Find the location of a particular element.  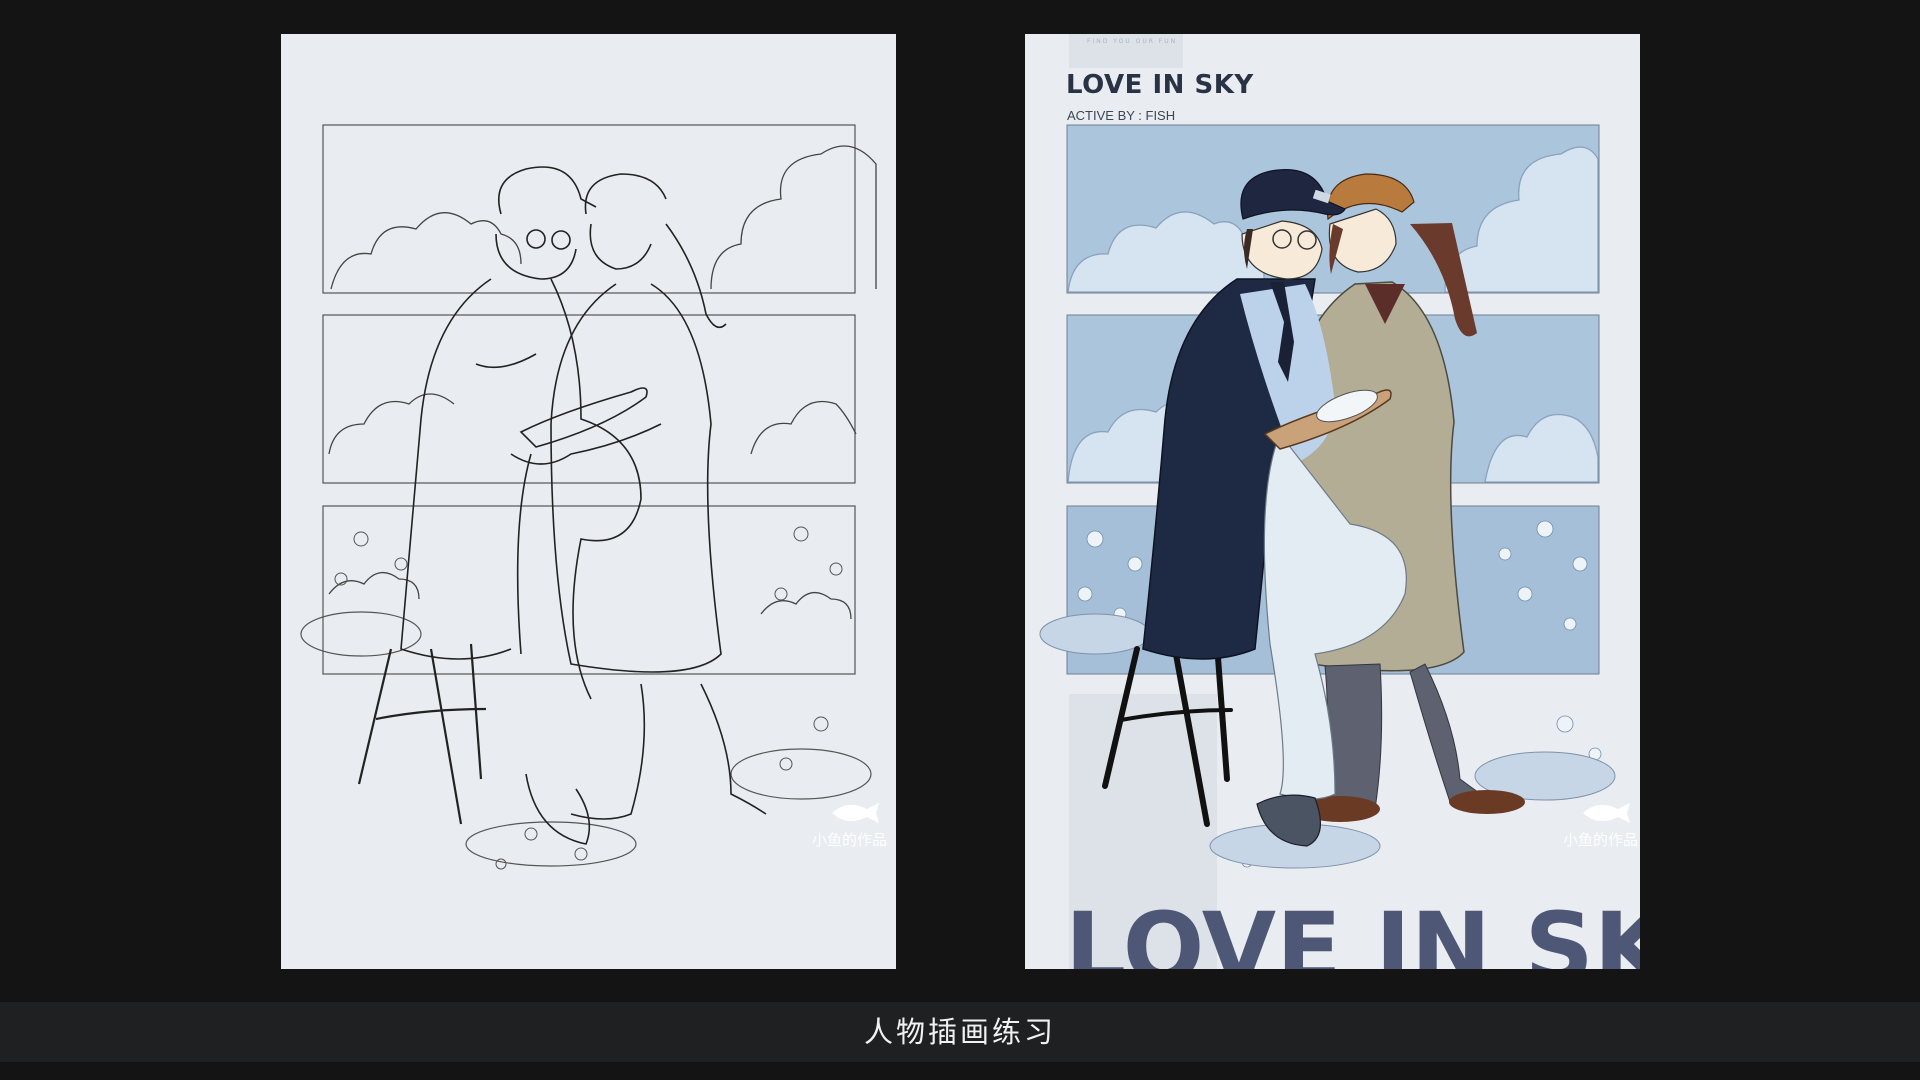

sketch-clouds is located at coordinates (602, 382).